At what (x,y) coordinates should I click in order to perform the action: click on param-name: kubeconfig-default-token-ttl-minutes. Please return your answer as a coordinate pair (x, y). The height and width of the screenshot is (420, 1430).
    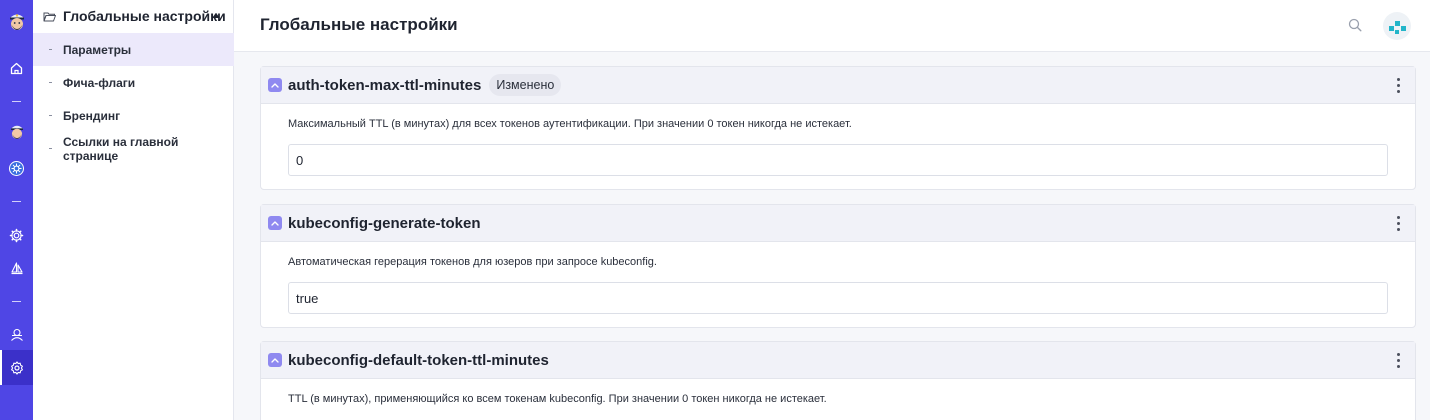
    Looking at the image, I should click on (418, 360).